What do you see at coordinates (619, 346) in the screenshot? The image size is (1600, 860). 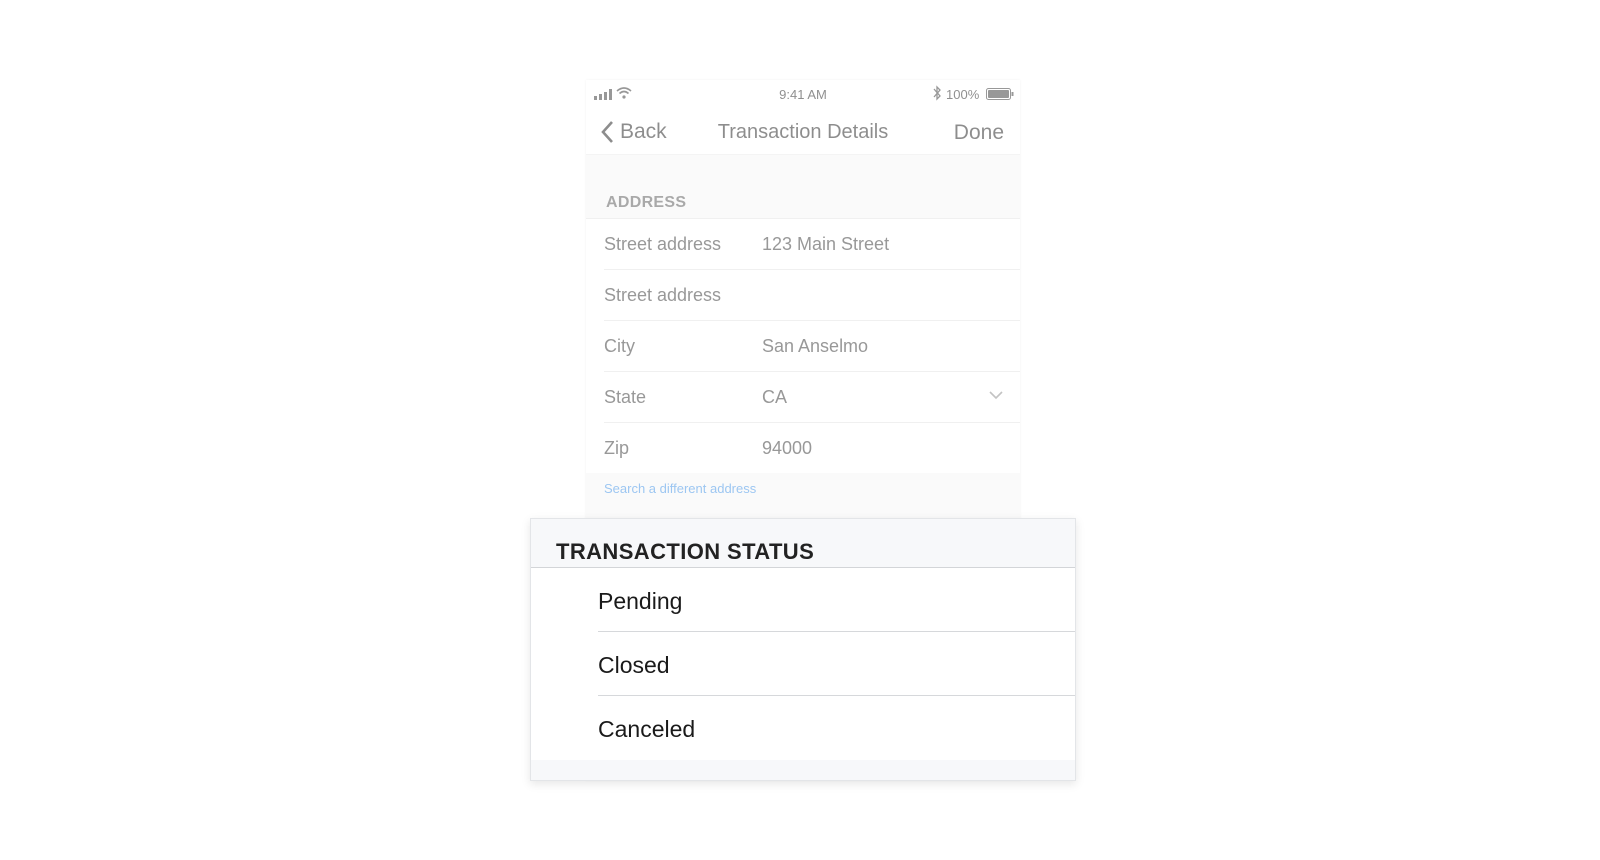 I see `city-label: City` at bounding box center [619, 346].